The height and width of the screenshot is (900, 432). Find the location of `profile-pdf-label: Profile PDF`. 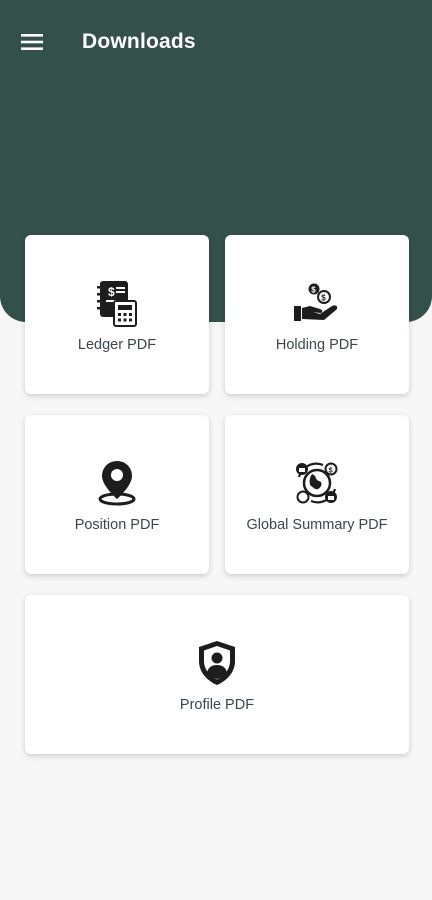

profile-pdf-label: Profile PDF is located at coordinates (217, 704).